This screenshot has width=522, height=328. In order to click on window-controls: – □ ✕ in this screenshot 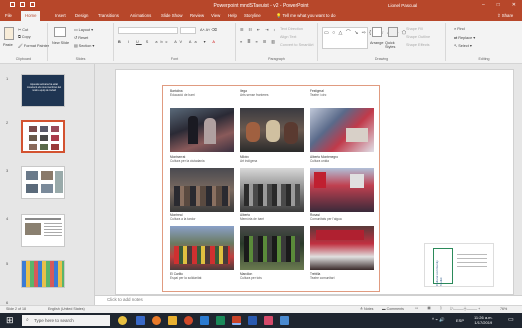, I will do `click(499, 5)`.